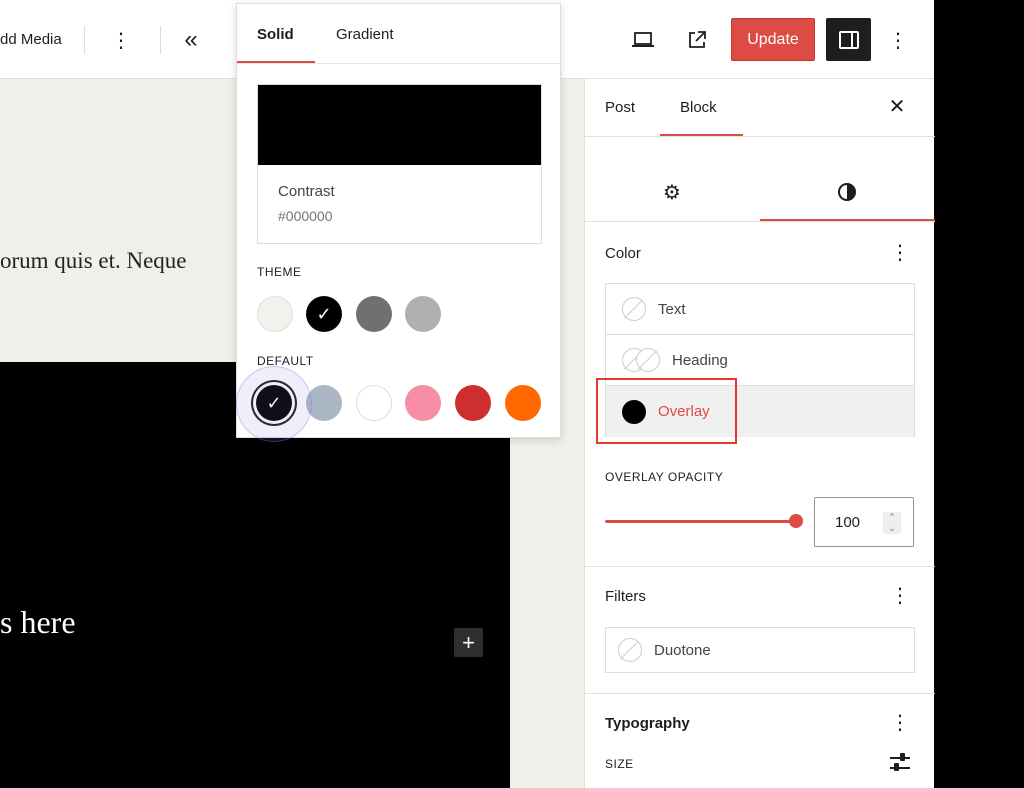 The height and width of the screenshot is (788, 1024). Describe the element at coordinates (700, 521) in the screenshot. I see `overlay-opacity-slider` at that location.